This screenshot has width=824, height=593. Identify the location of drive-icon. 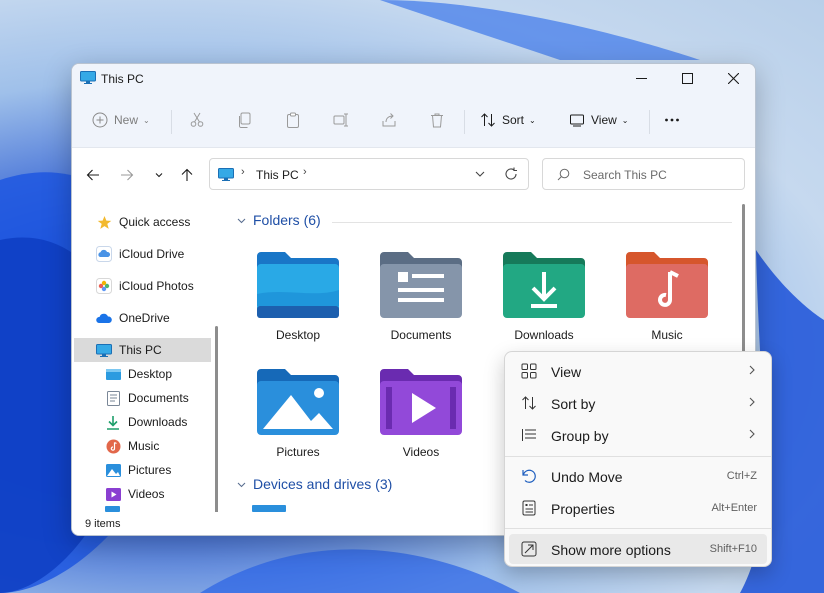
(269, 508).